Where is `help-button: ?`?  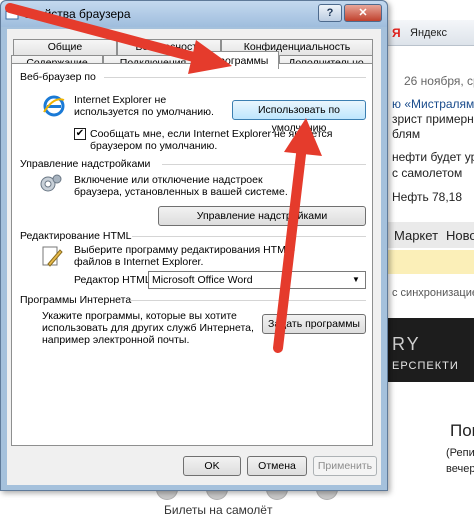
help-button: ? is located at coordinates (330, 13).